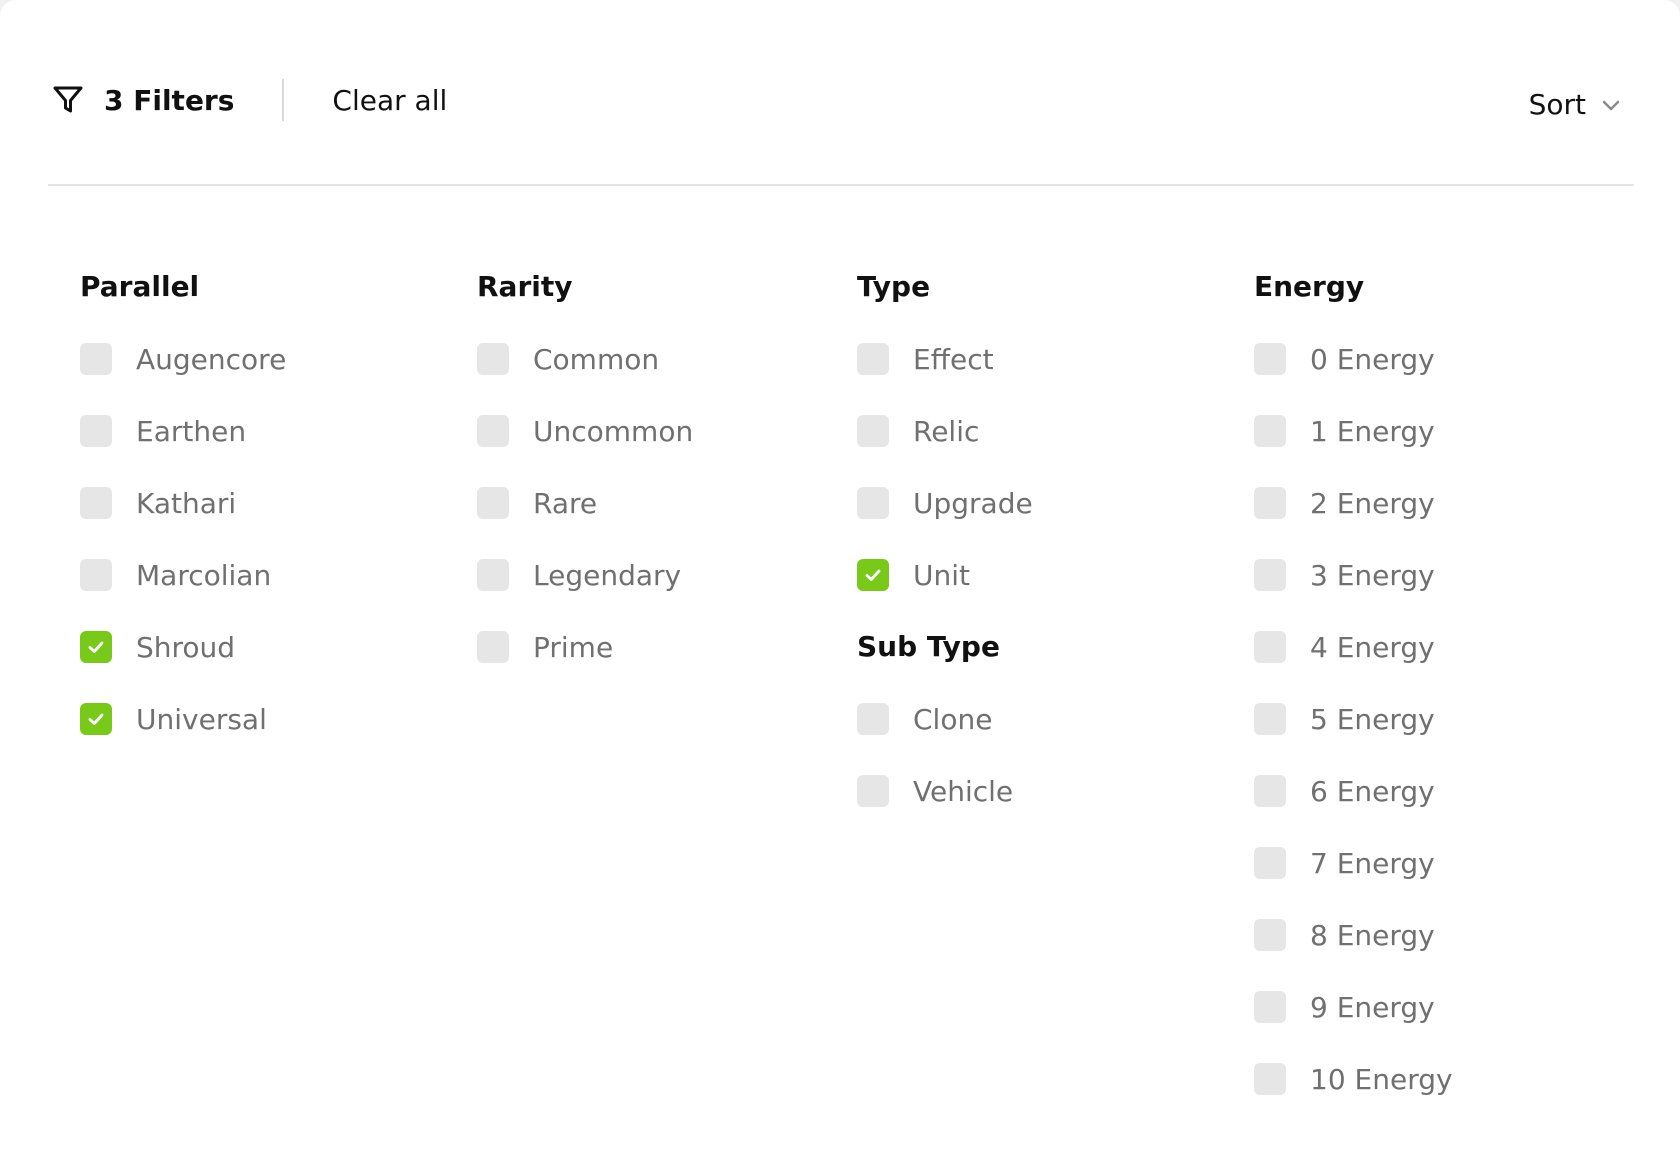 Image resolution: width=1680 pixels, height=1160 pixels. I want to click on sort-dropdown: Sort, so click(1575, 104).